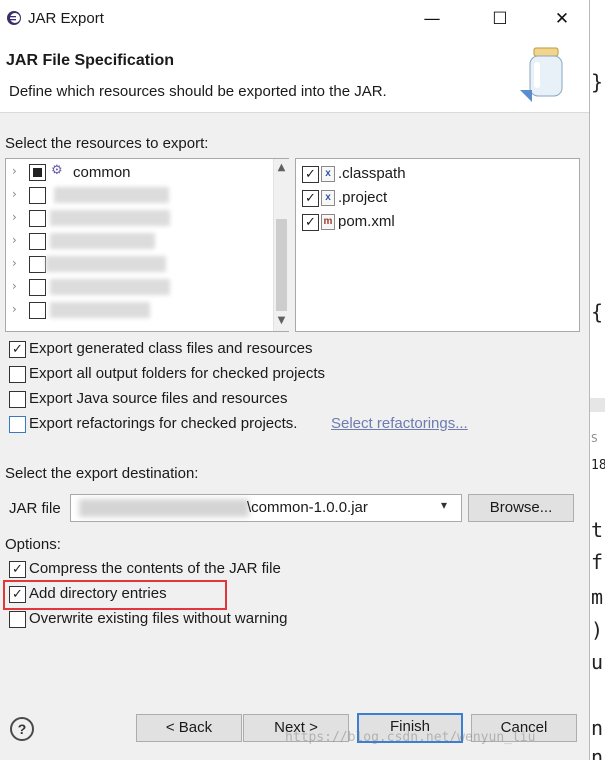  What do you see at coordinates (22, 729) in the screenshot?
I see `help-icon: ?` at bounding box center [22, 729].